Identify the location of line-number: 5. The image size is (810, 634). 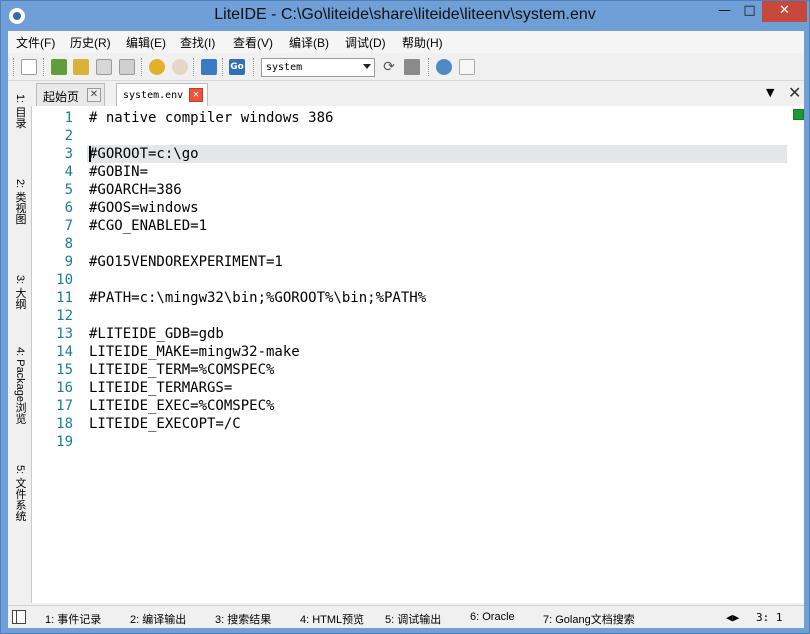
(68, 190).